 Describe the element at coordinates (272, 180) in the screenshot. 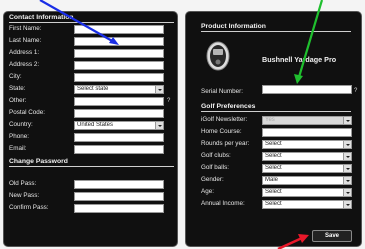

I see `gender-select-value: Male` at that location.